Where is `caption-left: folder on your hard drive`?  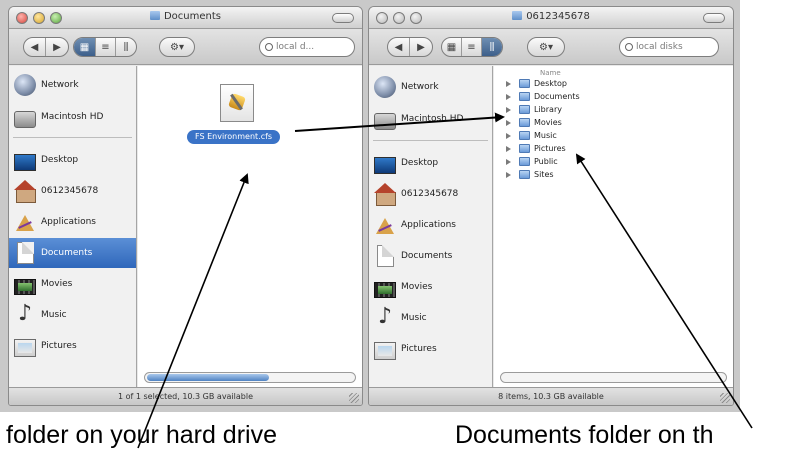
caption-left: folder on your hard drive is located at coordinates (141, 435).